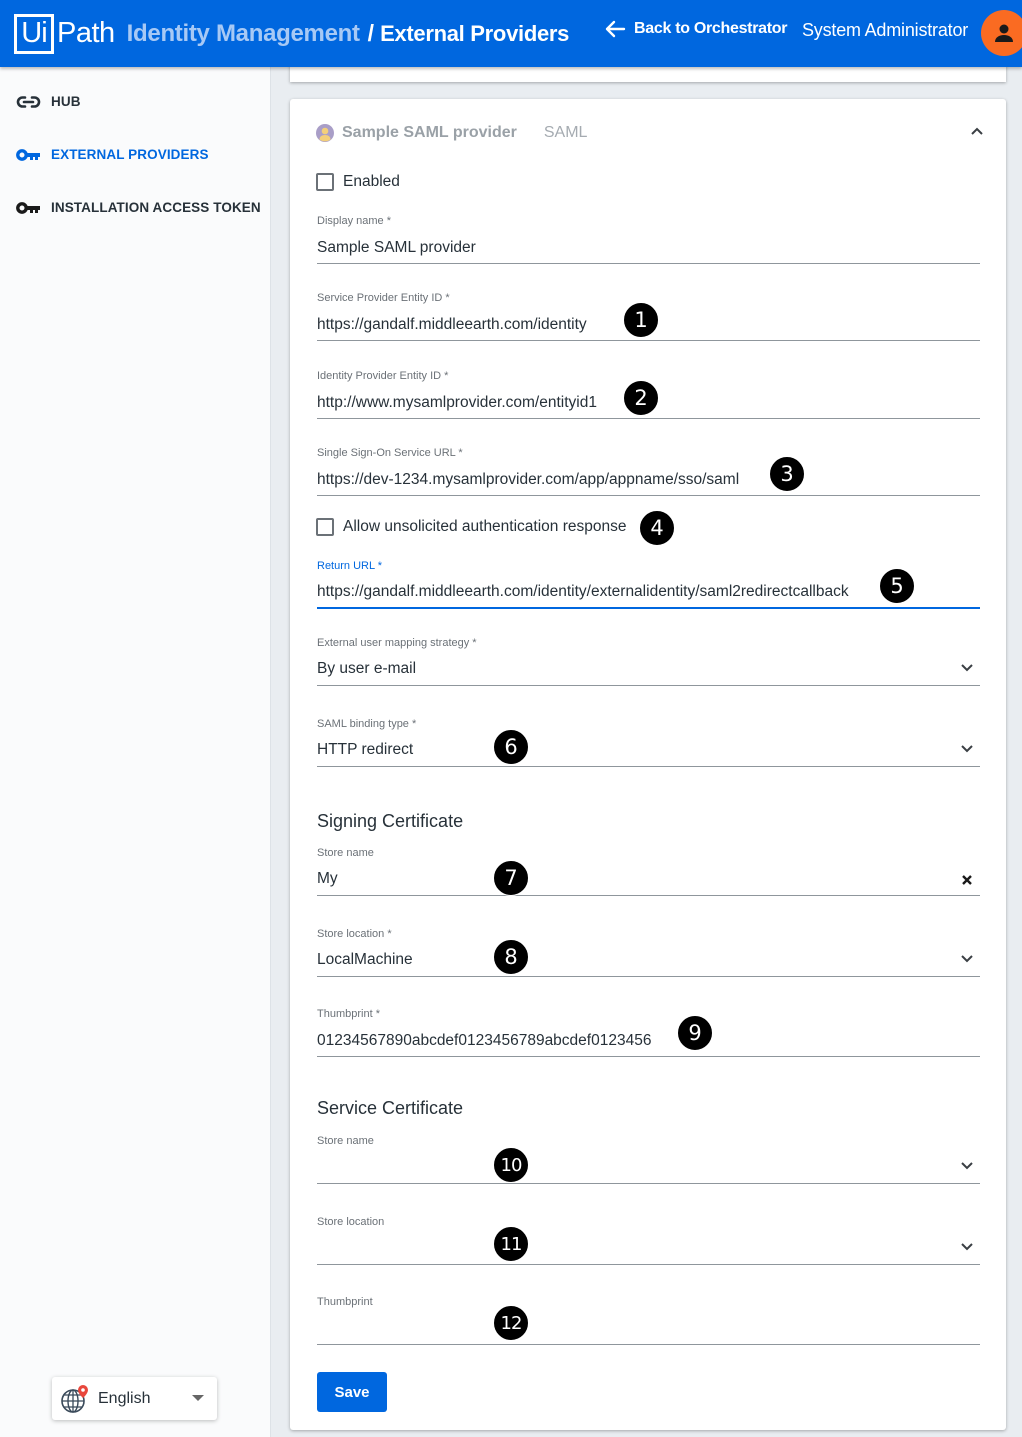 The width and height of the screenshot is (1022, 1437). Describe the element at coordinates (325, 133) in the screenshot. I see `provider-avatar-icon` at that location.